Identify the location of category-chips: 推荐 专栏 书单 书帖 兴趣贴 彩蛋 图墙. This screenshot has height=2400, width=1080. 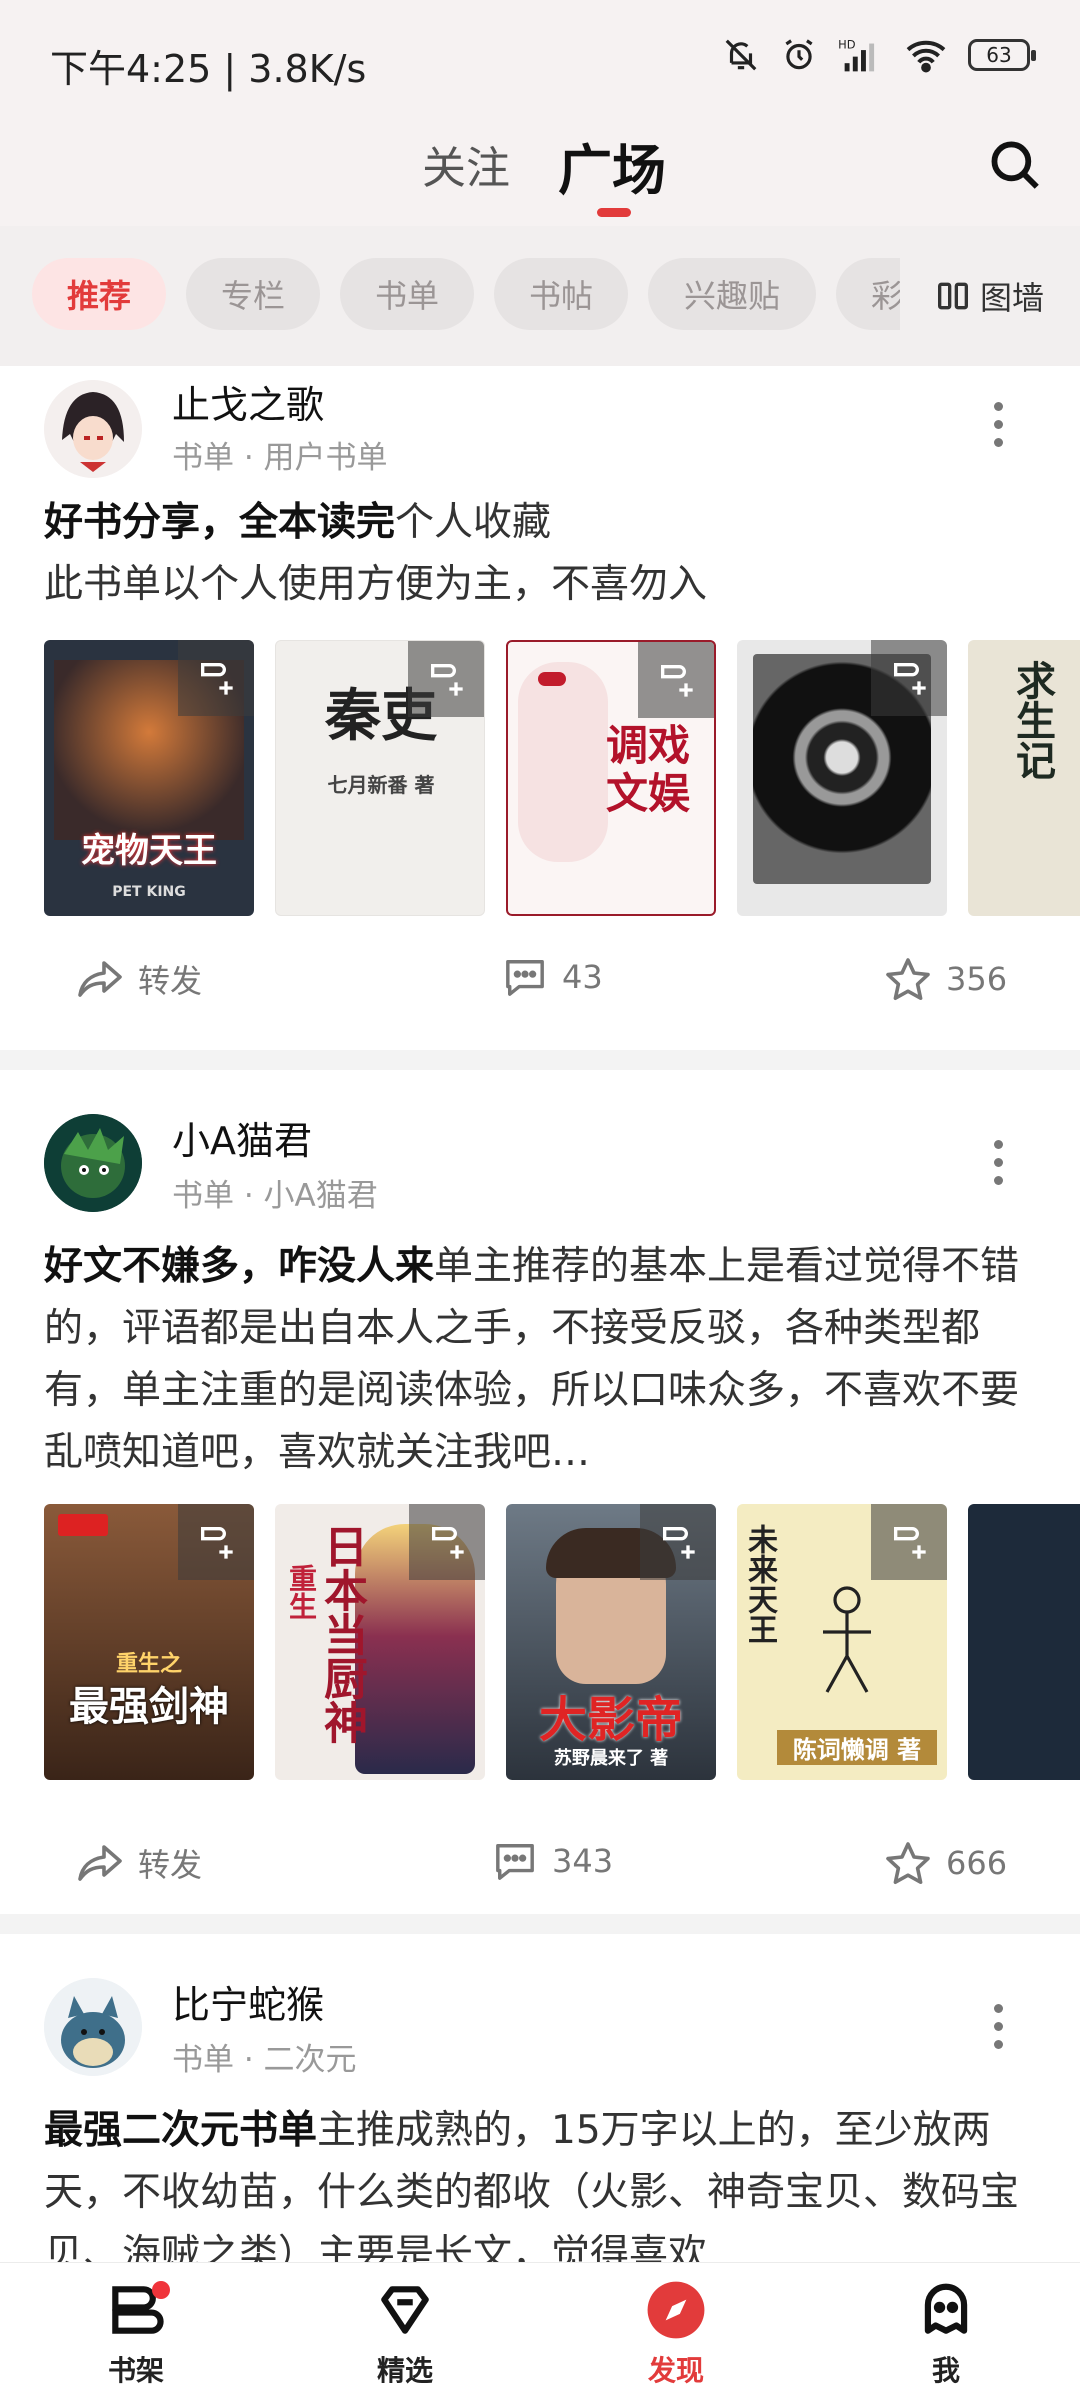
(540, 296).